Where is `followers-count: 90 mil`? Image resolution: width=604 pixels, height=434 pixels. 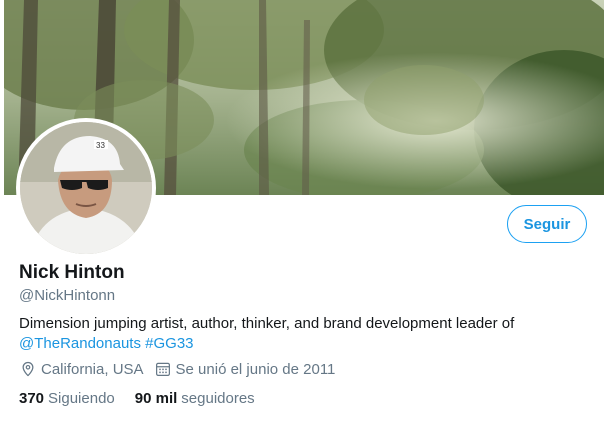 followers-count: 90 mil is located at coordinates (156, 398).